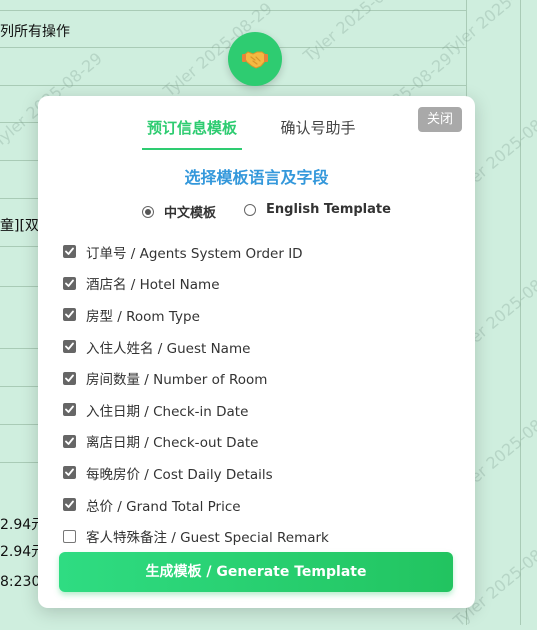  Describe the element at coordinates (167, 411) in the screenshot. I see `field-label: 入住日期 / Check-in Date` at that location.